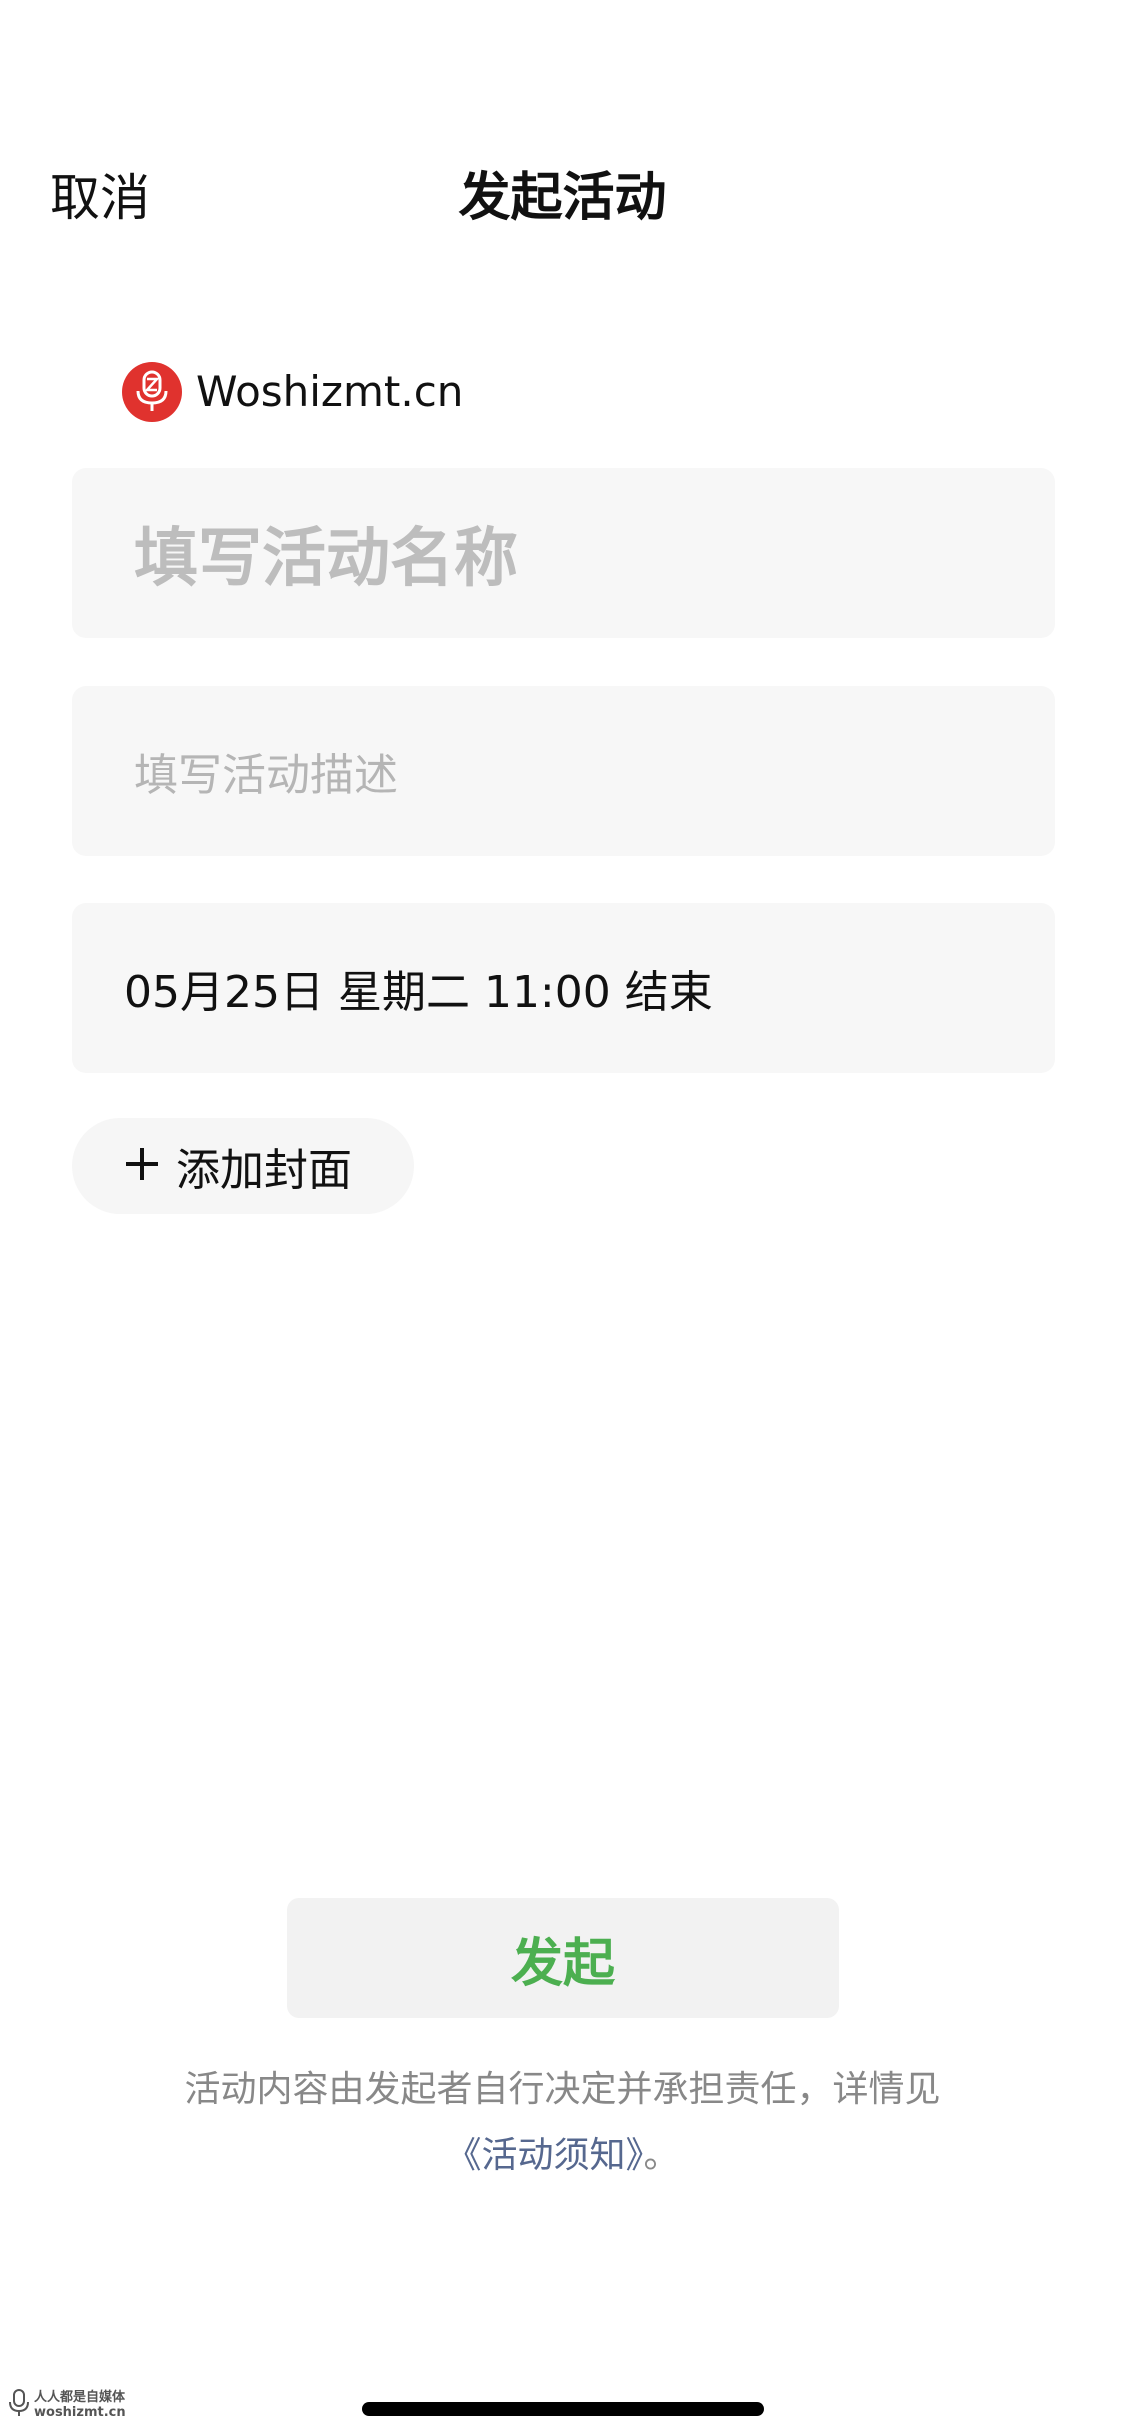 The width and height of the screenshot is (1125, 2436). What do you see at coordinates (562, 2123) in the screenshot?
I see `responsibility-notice: 活动内容由发起者自行决定并承担责任，详情见《活动须知》。` at bounding box center [562, 2123].